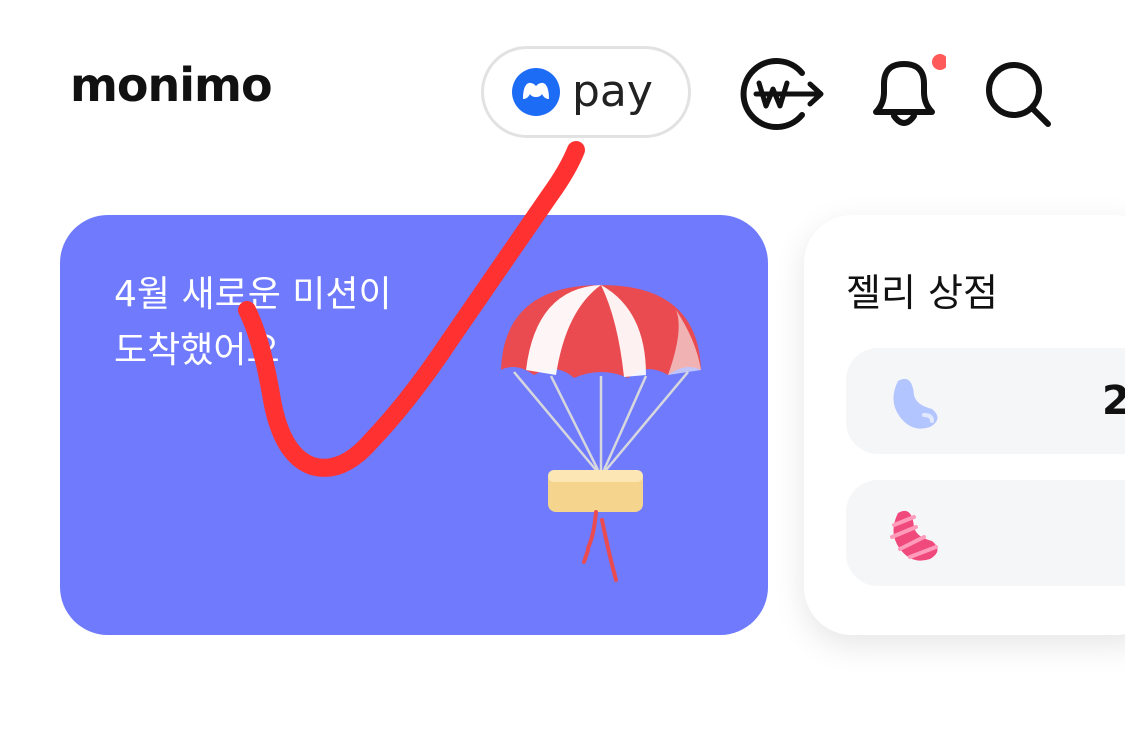  What do you see at coordinates (985, 401) in the screenshot?
I see `jelly-item: 2` at bounding box center [985, 401].